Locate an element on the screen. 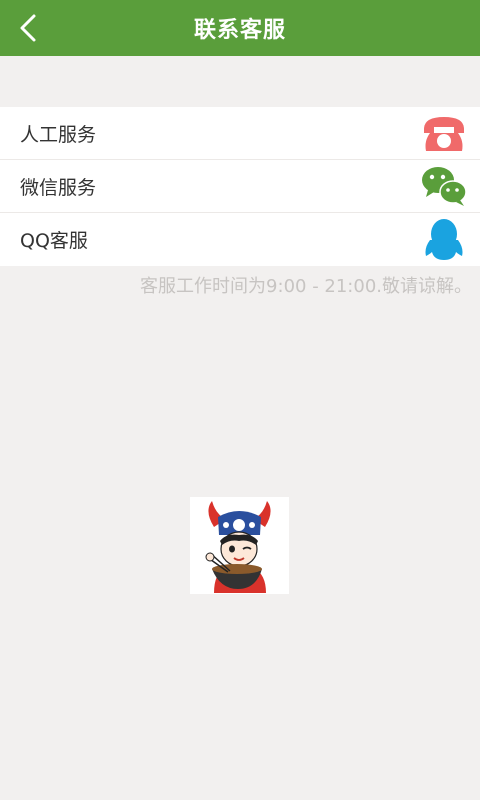  qq-icon is located at coordinates (444, 239).